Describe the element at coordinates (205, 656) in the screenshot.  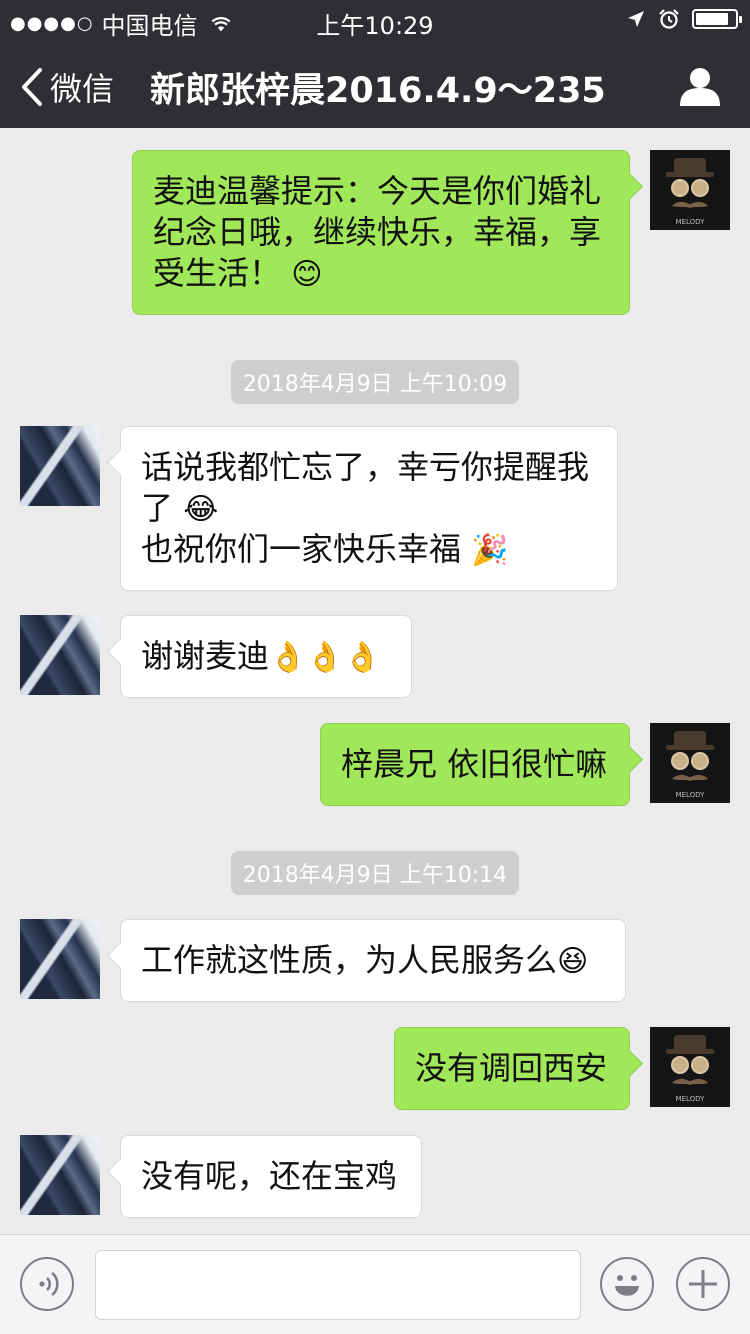
I see `message-text: 谢谢麦迪` at that location.